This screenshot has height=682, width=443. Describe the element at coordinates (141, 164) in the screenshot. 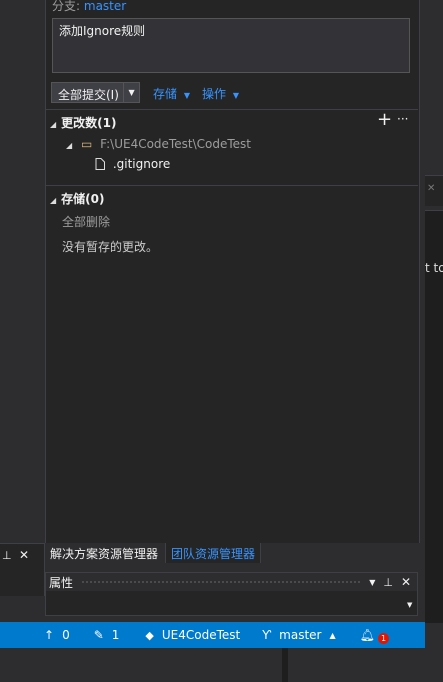

I see `file-name: .gitignore` at that location.